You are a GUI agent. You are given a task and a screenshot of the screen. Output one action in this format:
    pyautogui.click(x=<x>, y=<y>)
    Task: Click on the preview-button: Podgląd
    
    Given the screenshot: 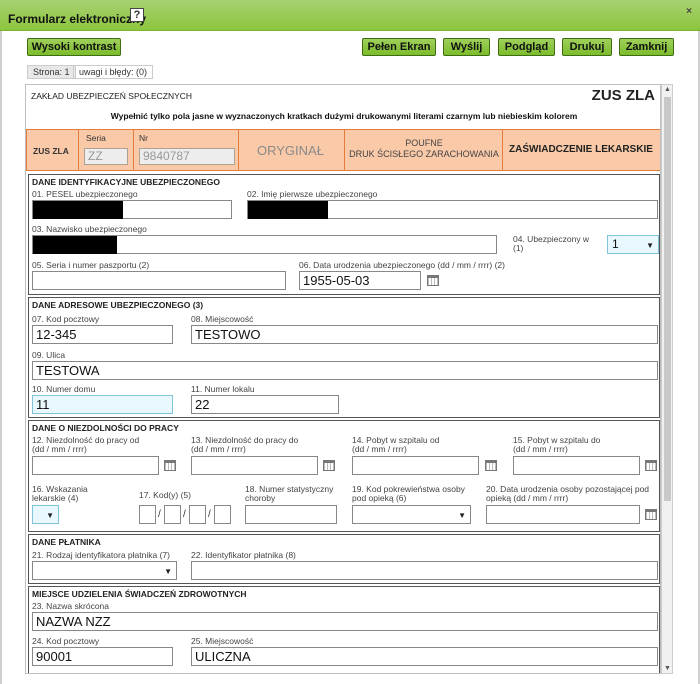 What is the action you would take?
    pyautogui.click(x=526, y=47)
    